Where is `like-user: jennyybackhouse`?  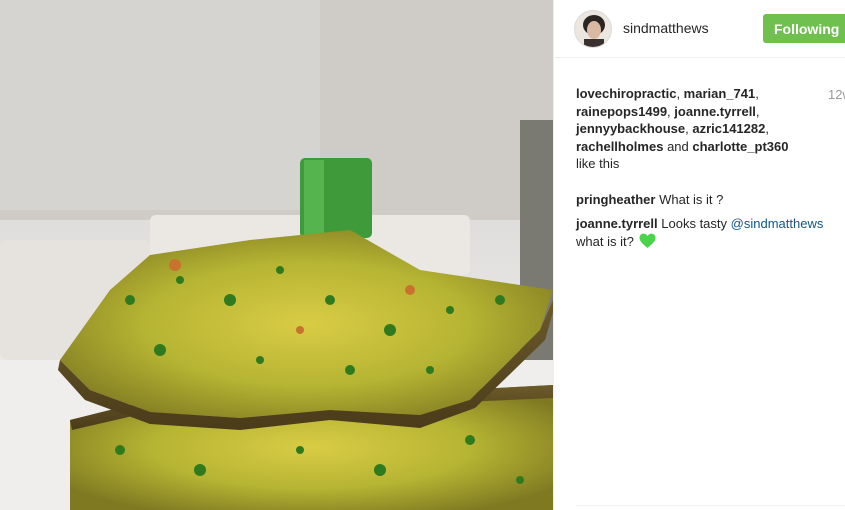 like-user: jennyybackhouse is located at coordinates (630, 128).